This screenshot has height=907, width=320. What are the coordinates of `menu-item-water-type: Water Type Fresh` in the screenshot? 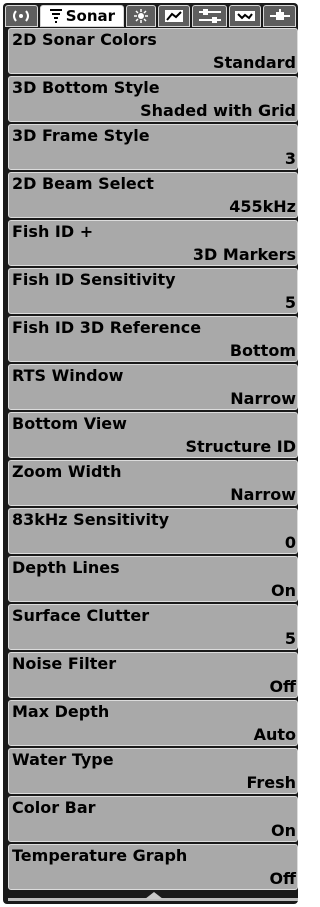 It's located at (153, 771).